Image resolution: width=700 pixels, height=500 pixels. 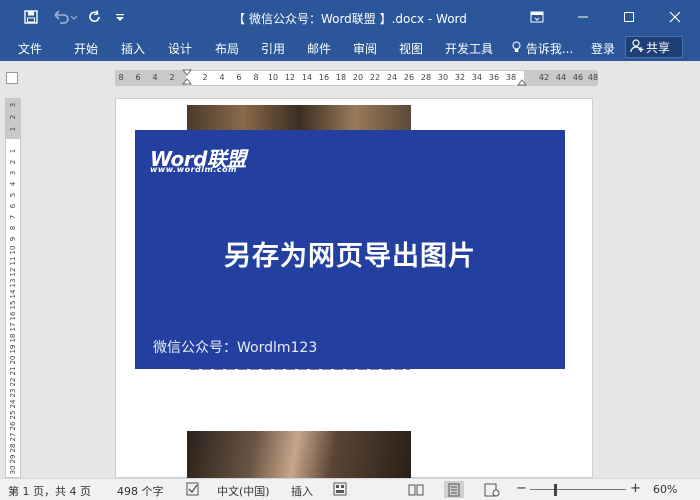 What do you see at coordinates (460, 77) in the screenshot?
I see `ruler-tick: 32` at bounding box center [460, 77].